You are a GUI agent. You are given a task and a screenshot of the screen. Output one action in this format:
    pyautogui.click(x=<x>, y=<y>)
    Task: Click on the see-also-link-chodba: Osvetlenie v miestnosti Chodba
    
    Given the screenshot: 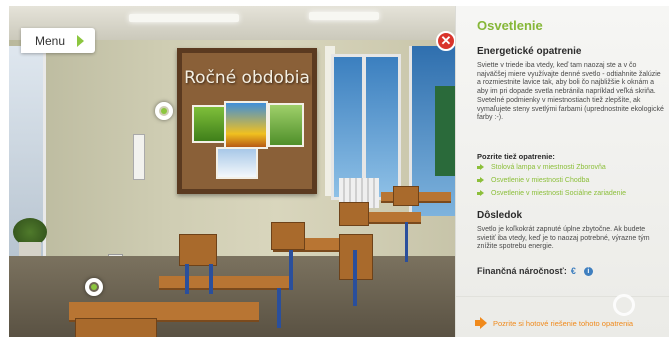 What is the action you would take?
    pyautogui.click(x=533, y=180)
    